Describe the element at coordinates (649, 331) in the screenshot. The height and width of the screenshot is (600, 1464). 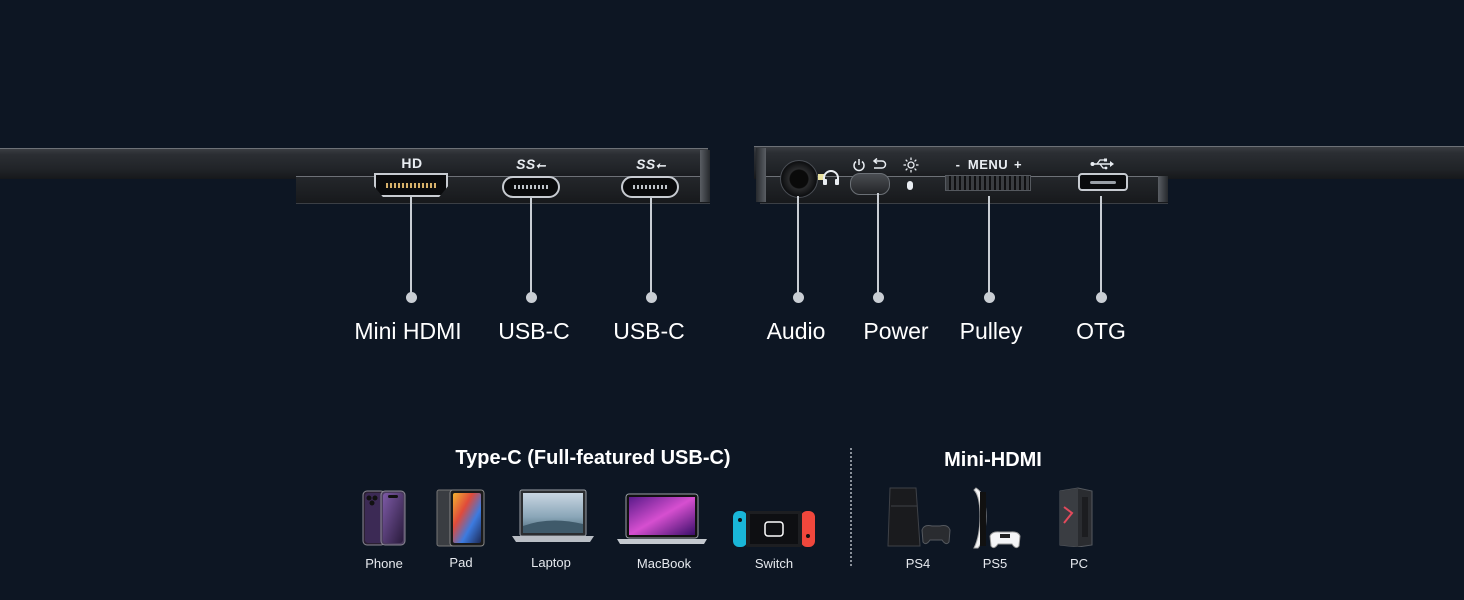
I see `port-name-usbc-2: USB-C` at that location.